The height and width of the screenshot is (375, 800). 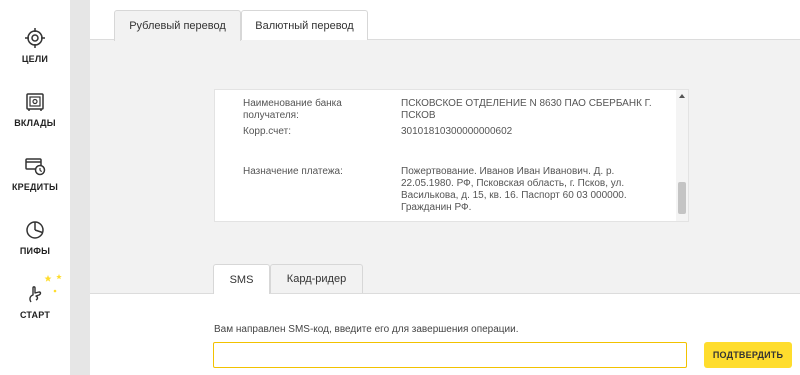 What do you see at coordinates (35, 38) in the screenshot?
I see `target-icon` at bounding box center [35, 38].